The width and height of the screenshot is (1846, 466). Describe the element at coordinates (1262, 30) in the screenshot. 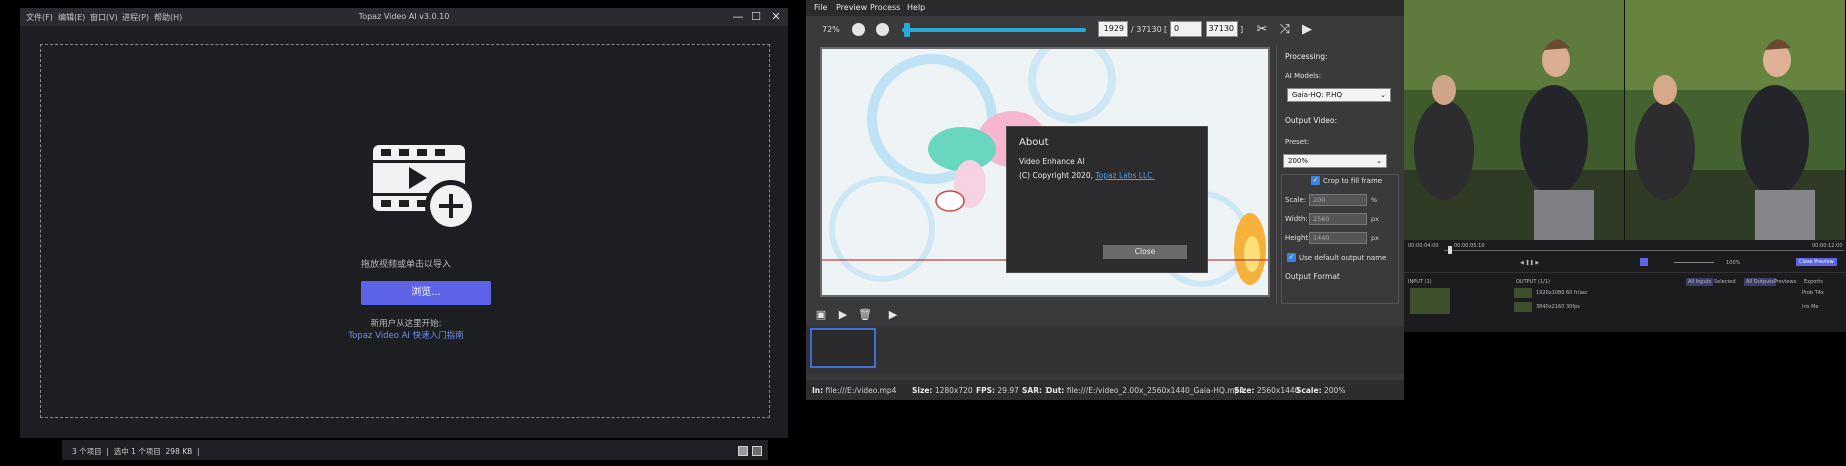

I see `cut-icon: ✂` at that location.